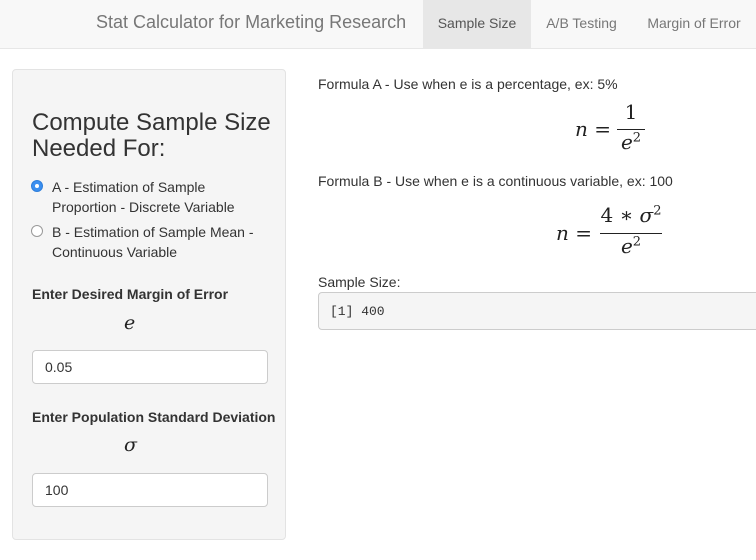 Image resolution: width=756 pixels, height=560 pixels. I want to click on std-dev-label: Enter Population Standard Deviation, so click(154, 417).